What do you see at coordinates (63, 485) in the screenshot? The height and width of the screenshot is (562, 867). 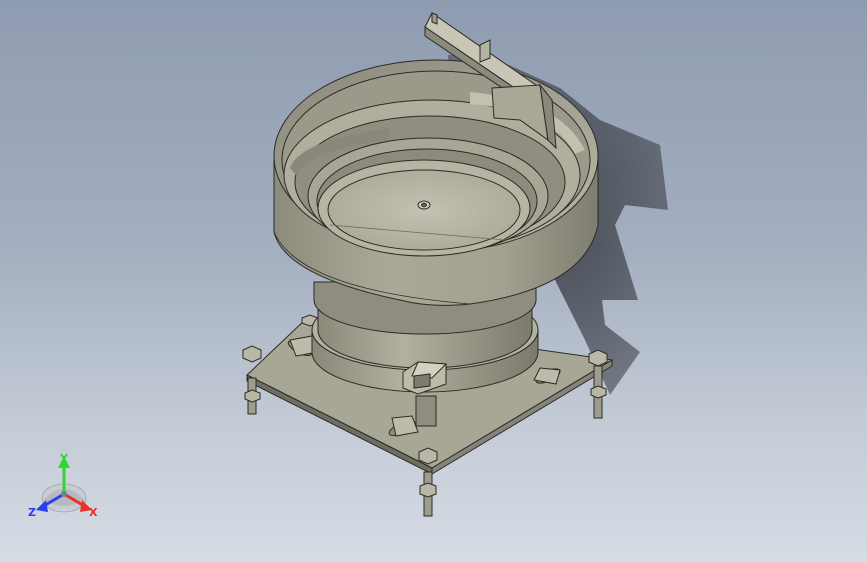 I see `coordinate-triad: Y X Z` at bounding box center [63, 485].